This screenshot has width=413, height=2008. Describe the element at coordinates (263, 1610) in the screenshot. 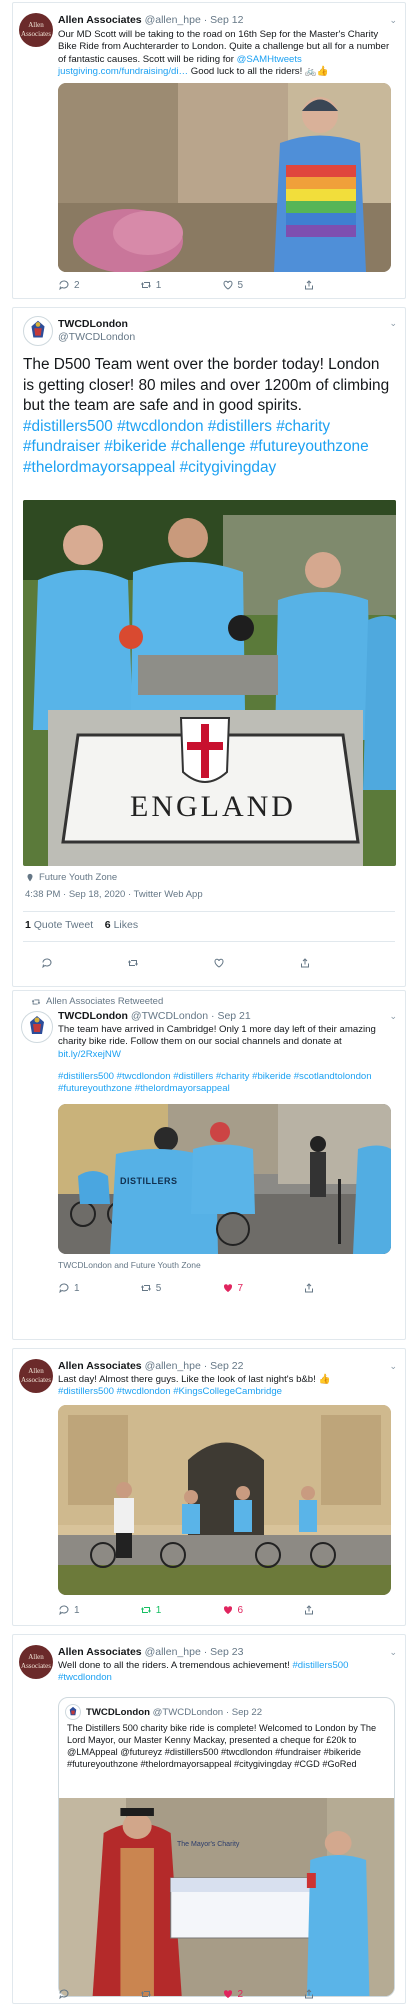

I see `like-button: 6` at that location.